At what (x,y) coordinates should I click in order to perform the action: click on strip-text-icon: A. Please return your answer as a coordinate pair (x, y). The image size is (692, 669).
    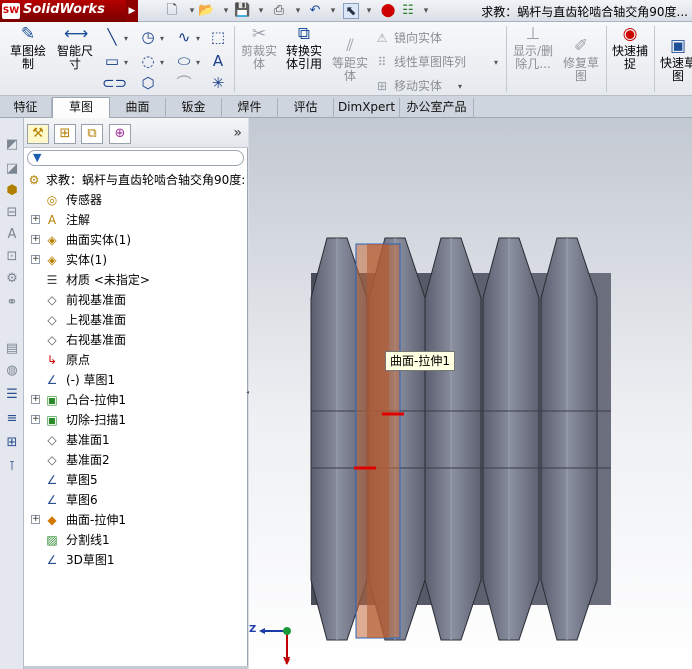
    Looking at the image, I should click on (12, 235).